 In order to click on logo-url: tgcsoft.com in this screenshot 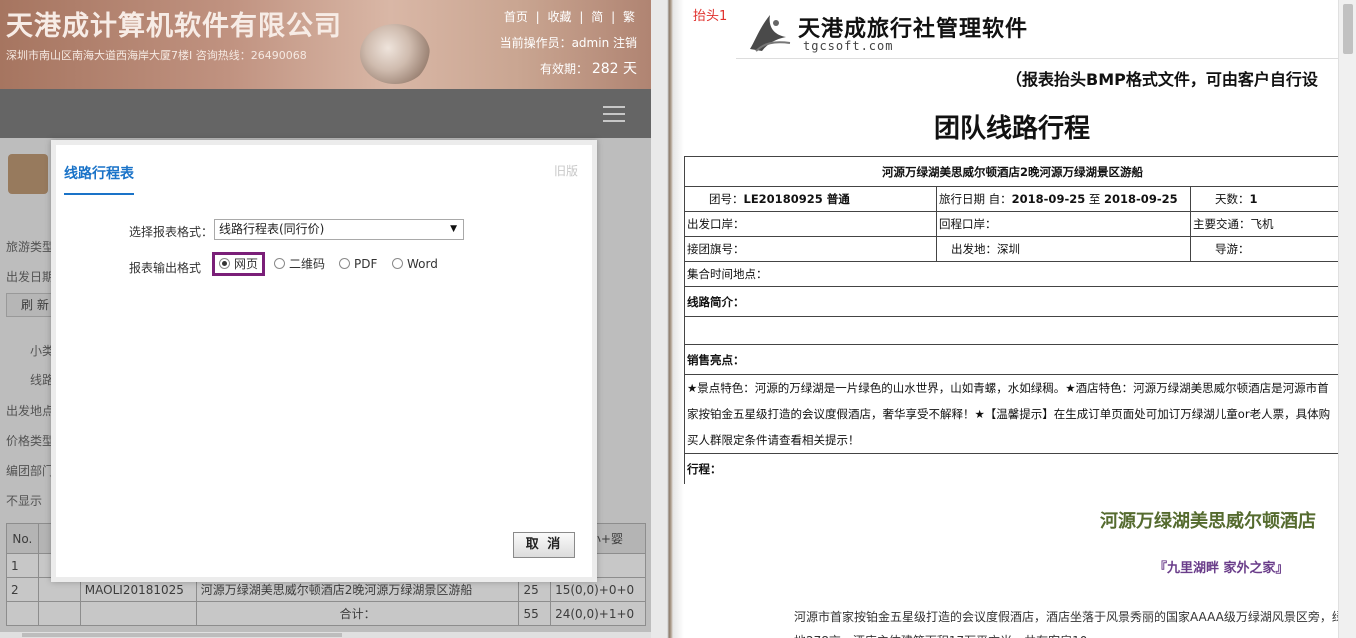, I will do `click(848, 46)`.